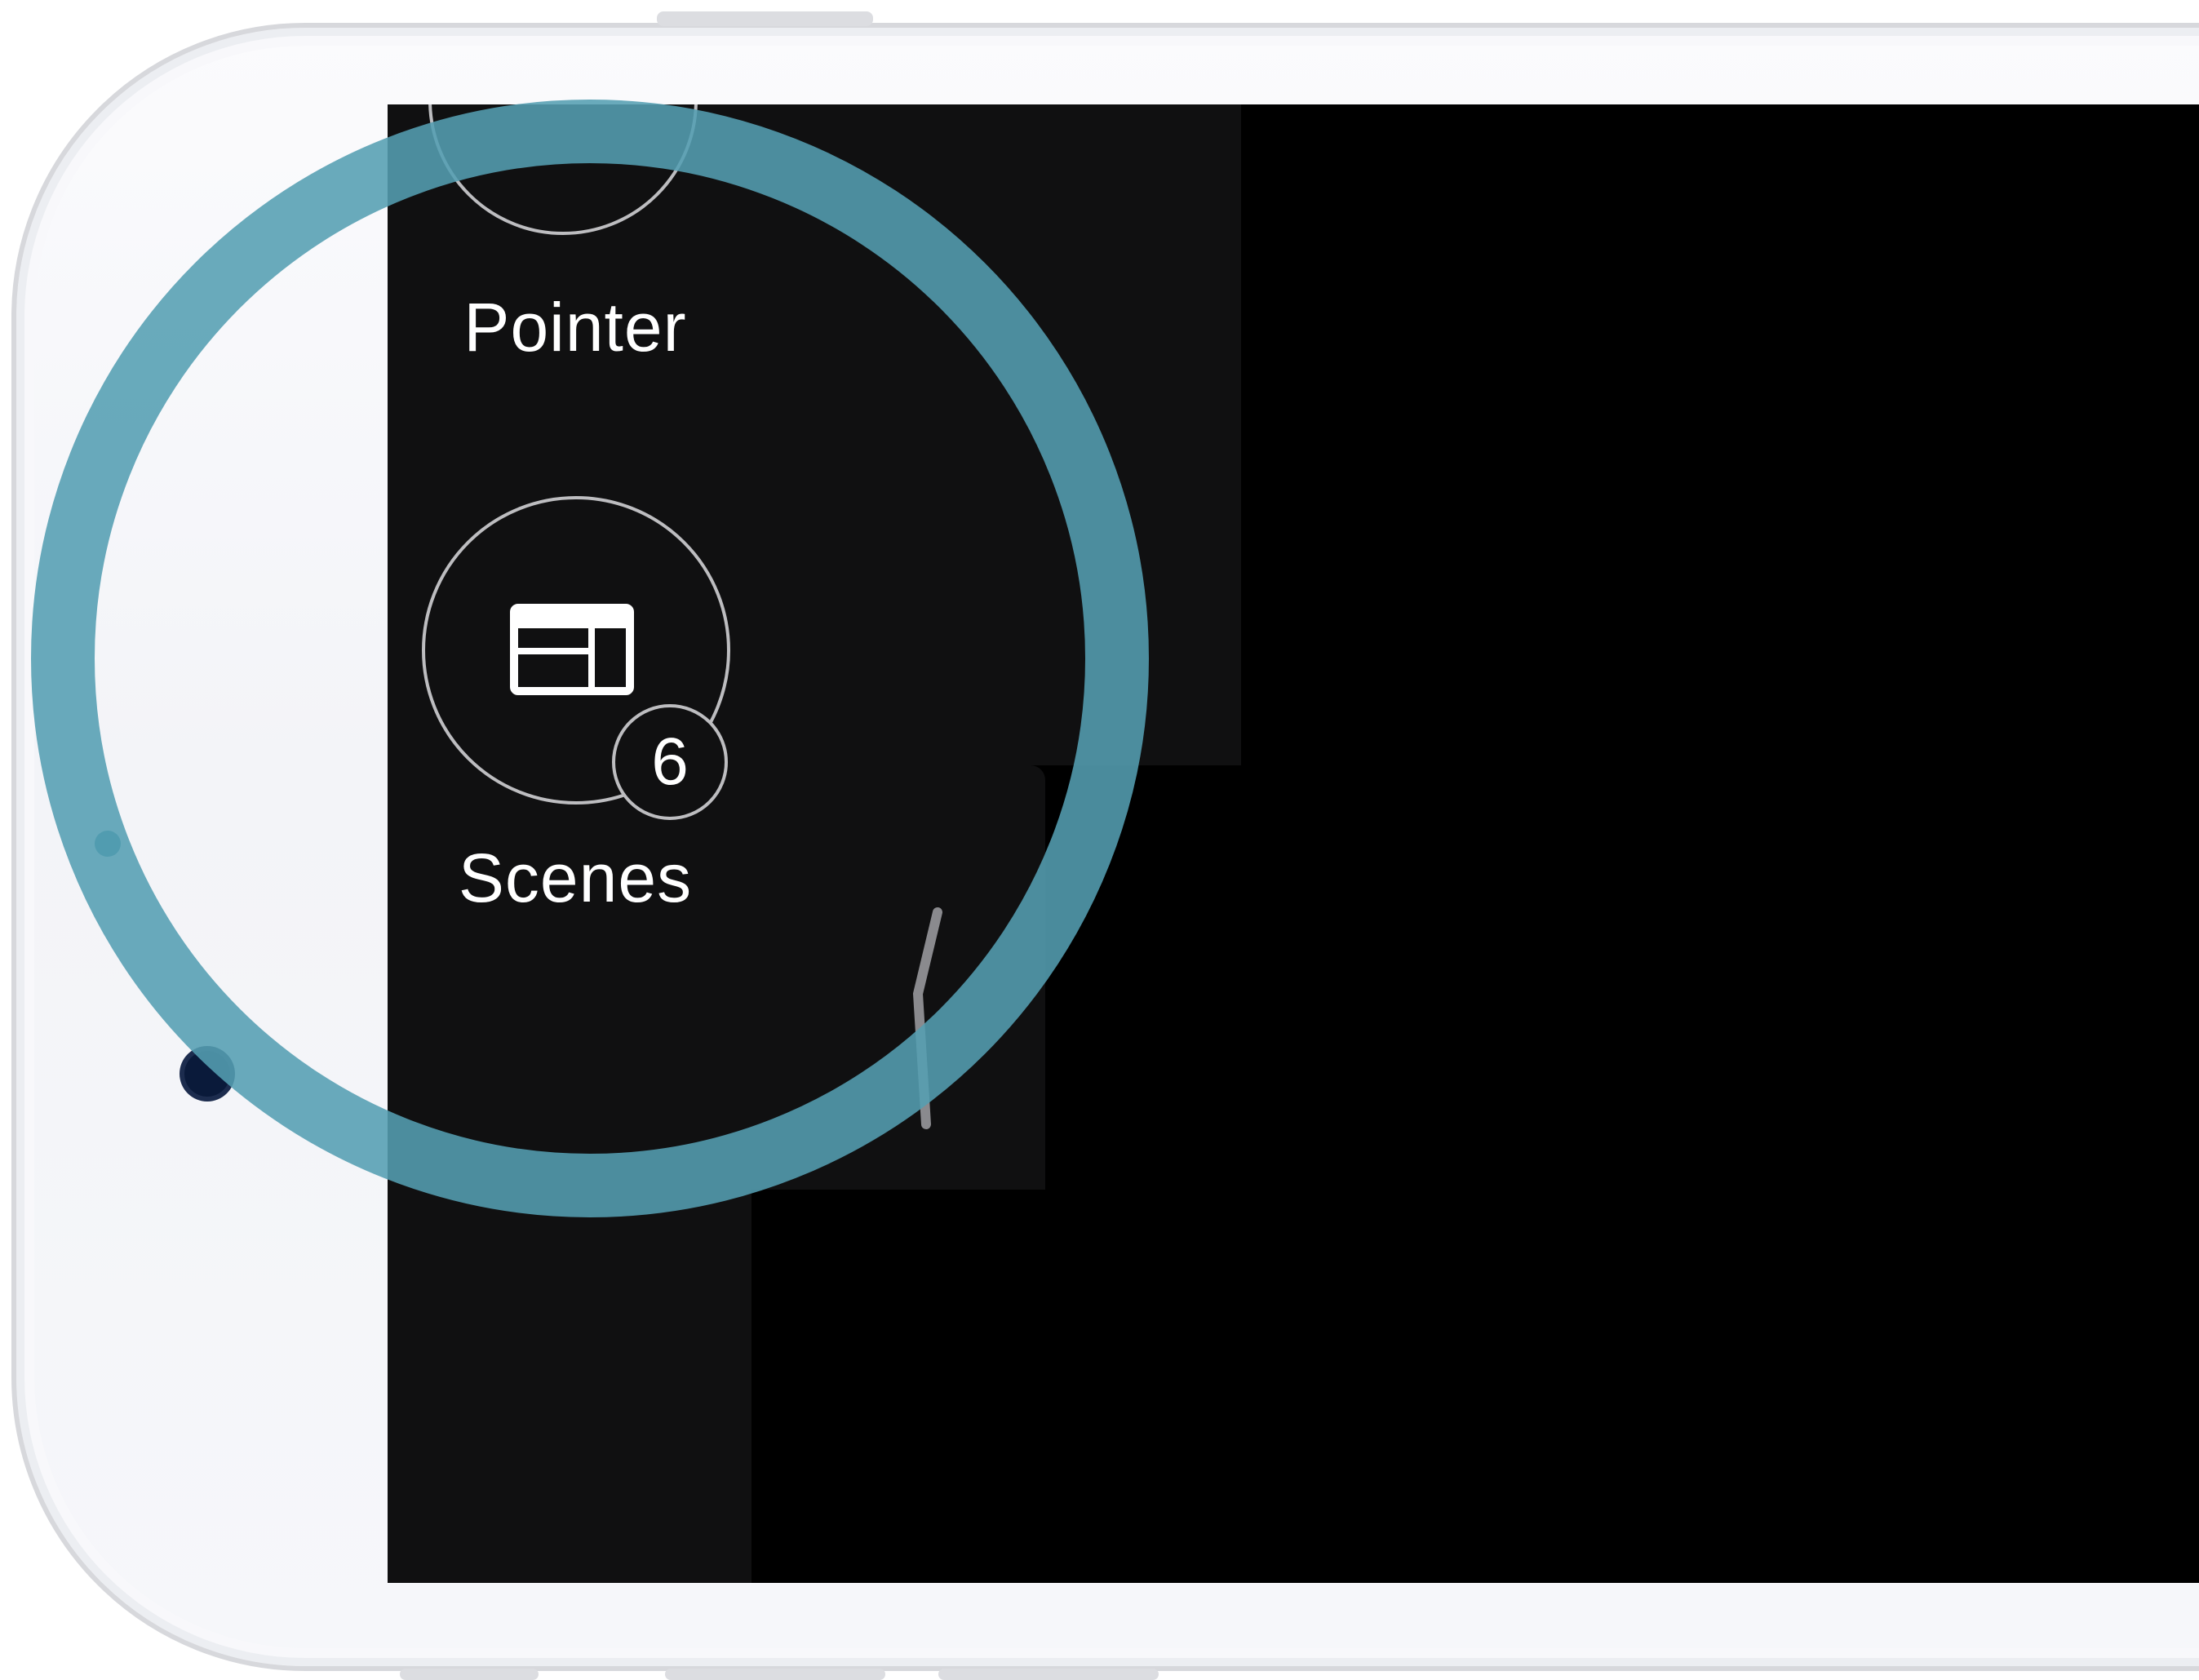  I want to click on scenes-icon-bar, so click(572, 620).